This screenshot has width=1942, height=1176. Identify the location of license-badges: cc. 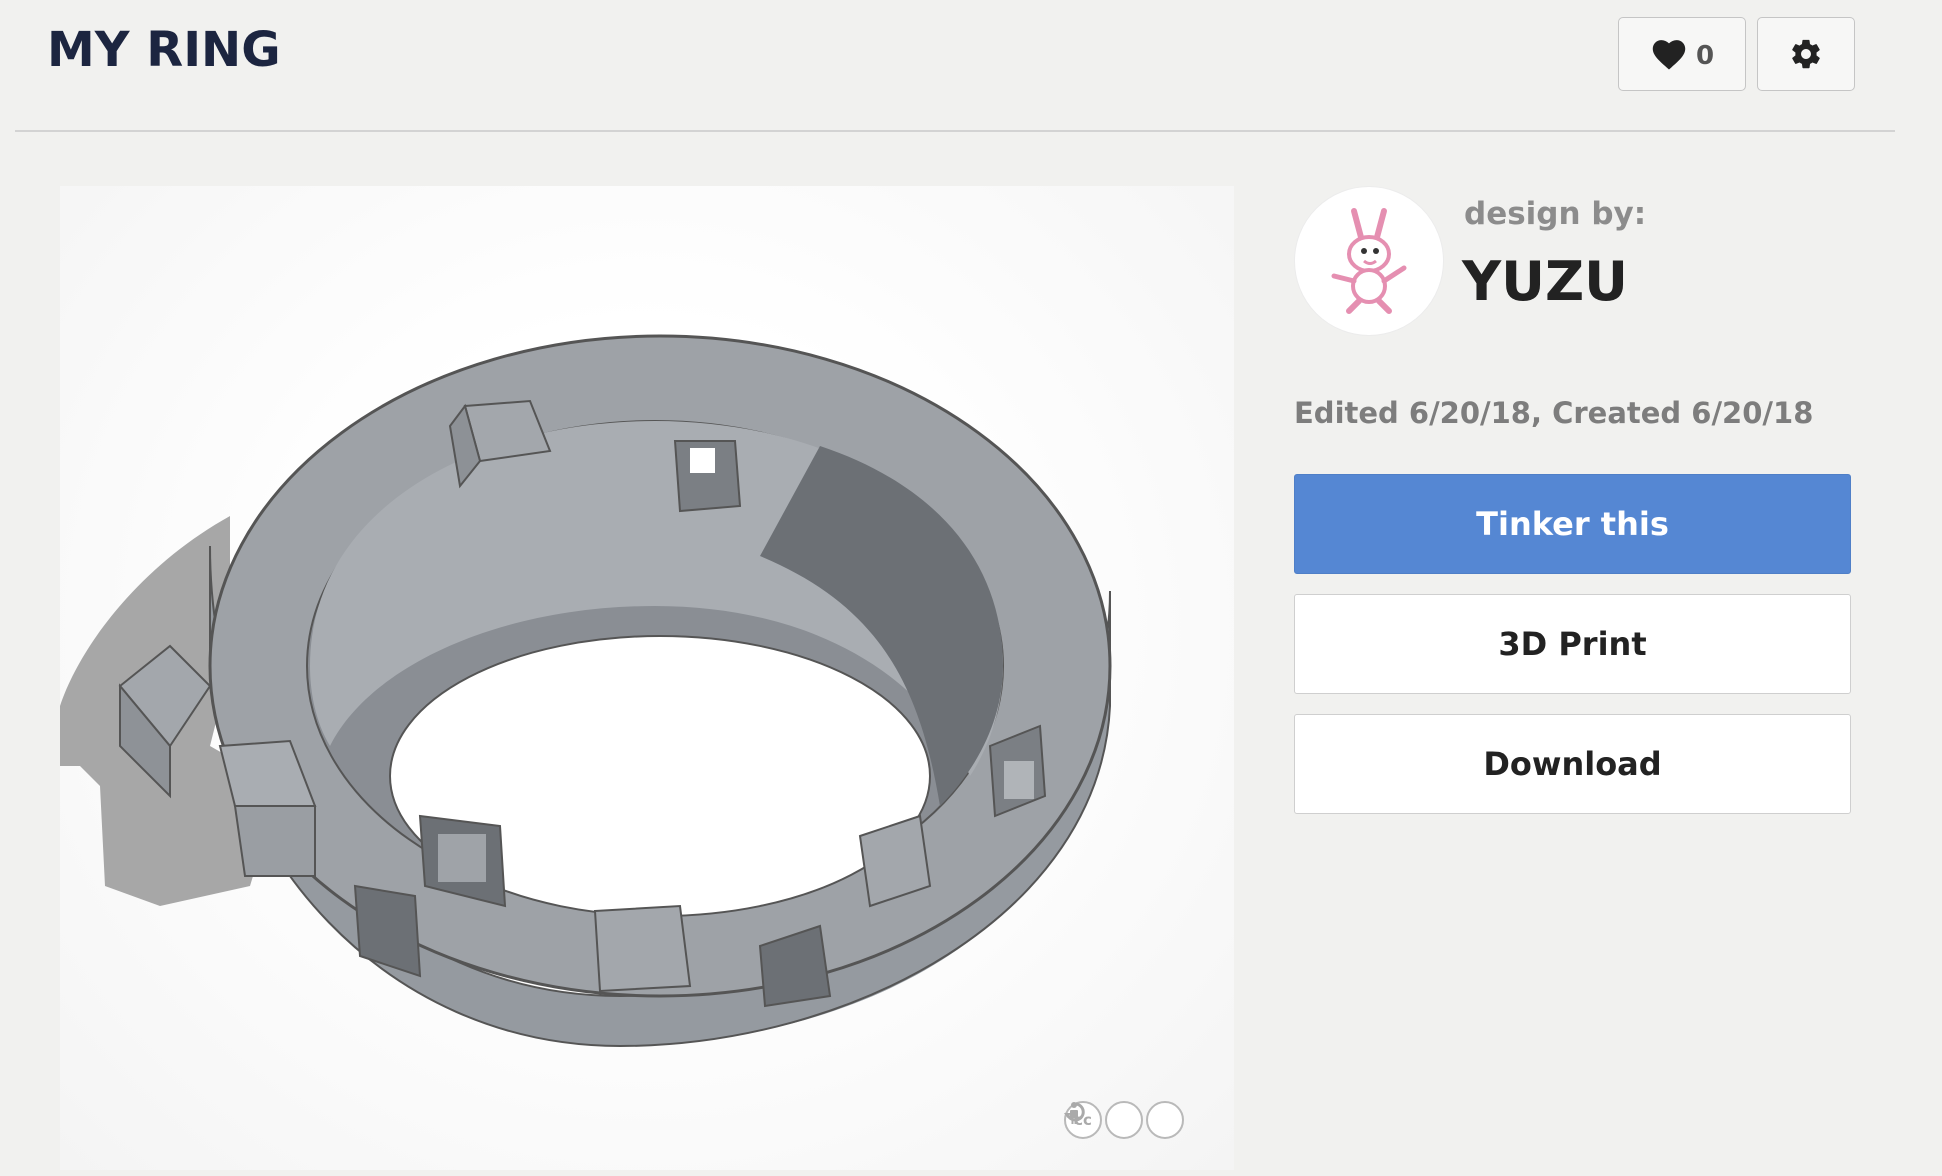
(1124, 1120).